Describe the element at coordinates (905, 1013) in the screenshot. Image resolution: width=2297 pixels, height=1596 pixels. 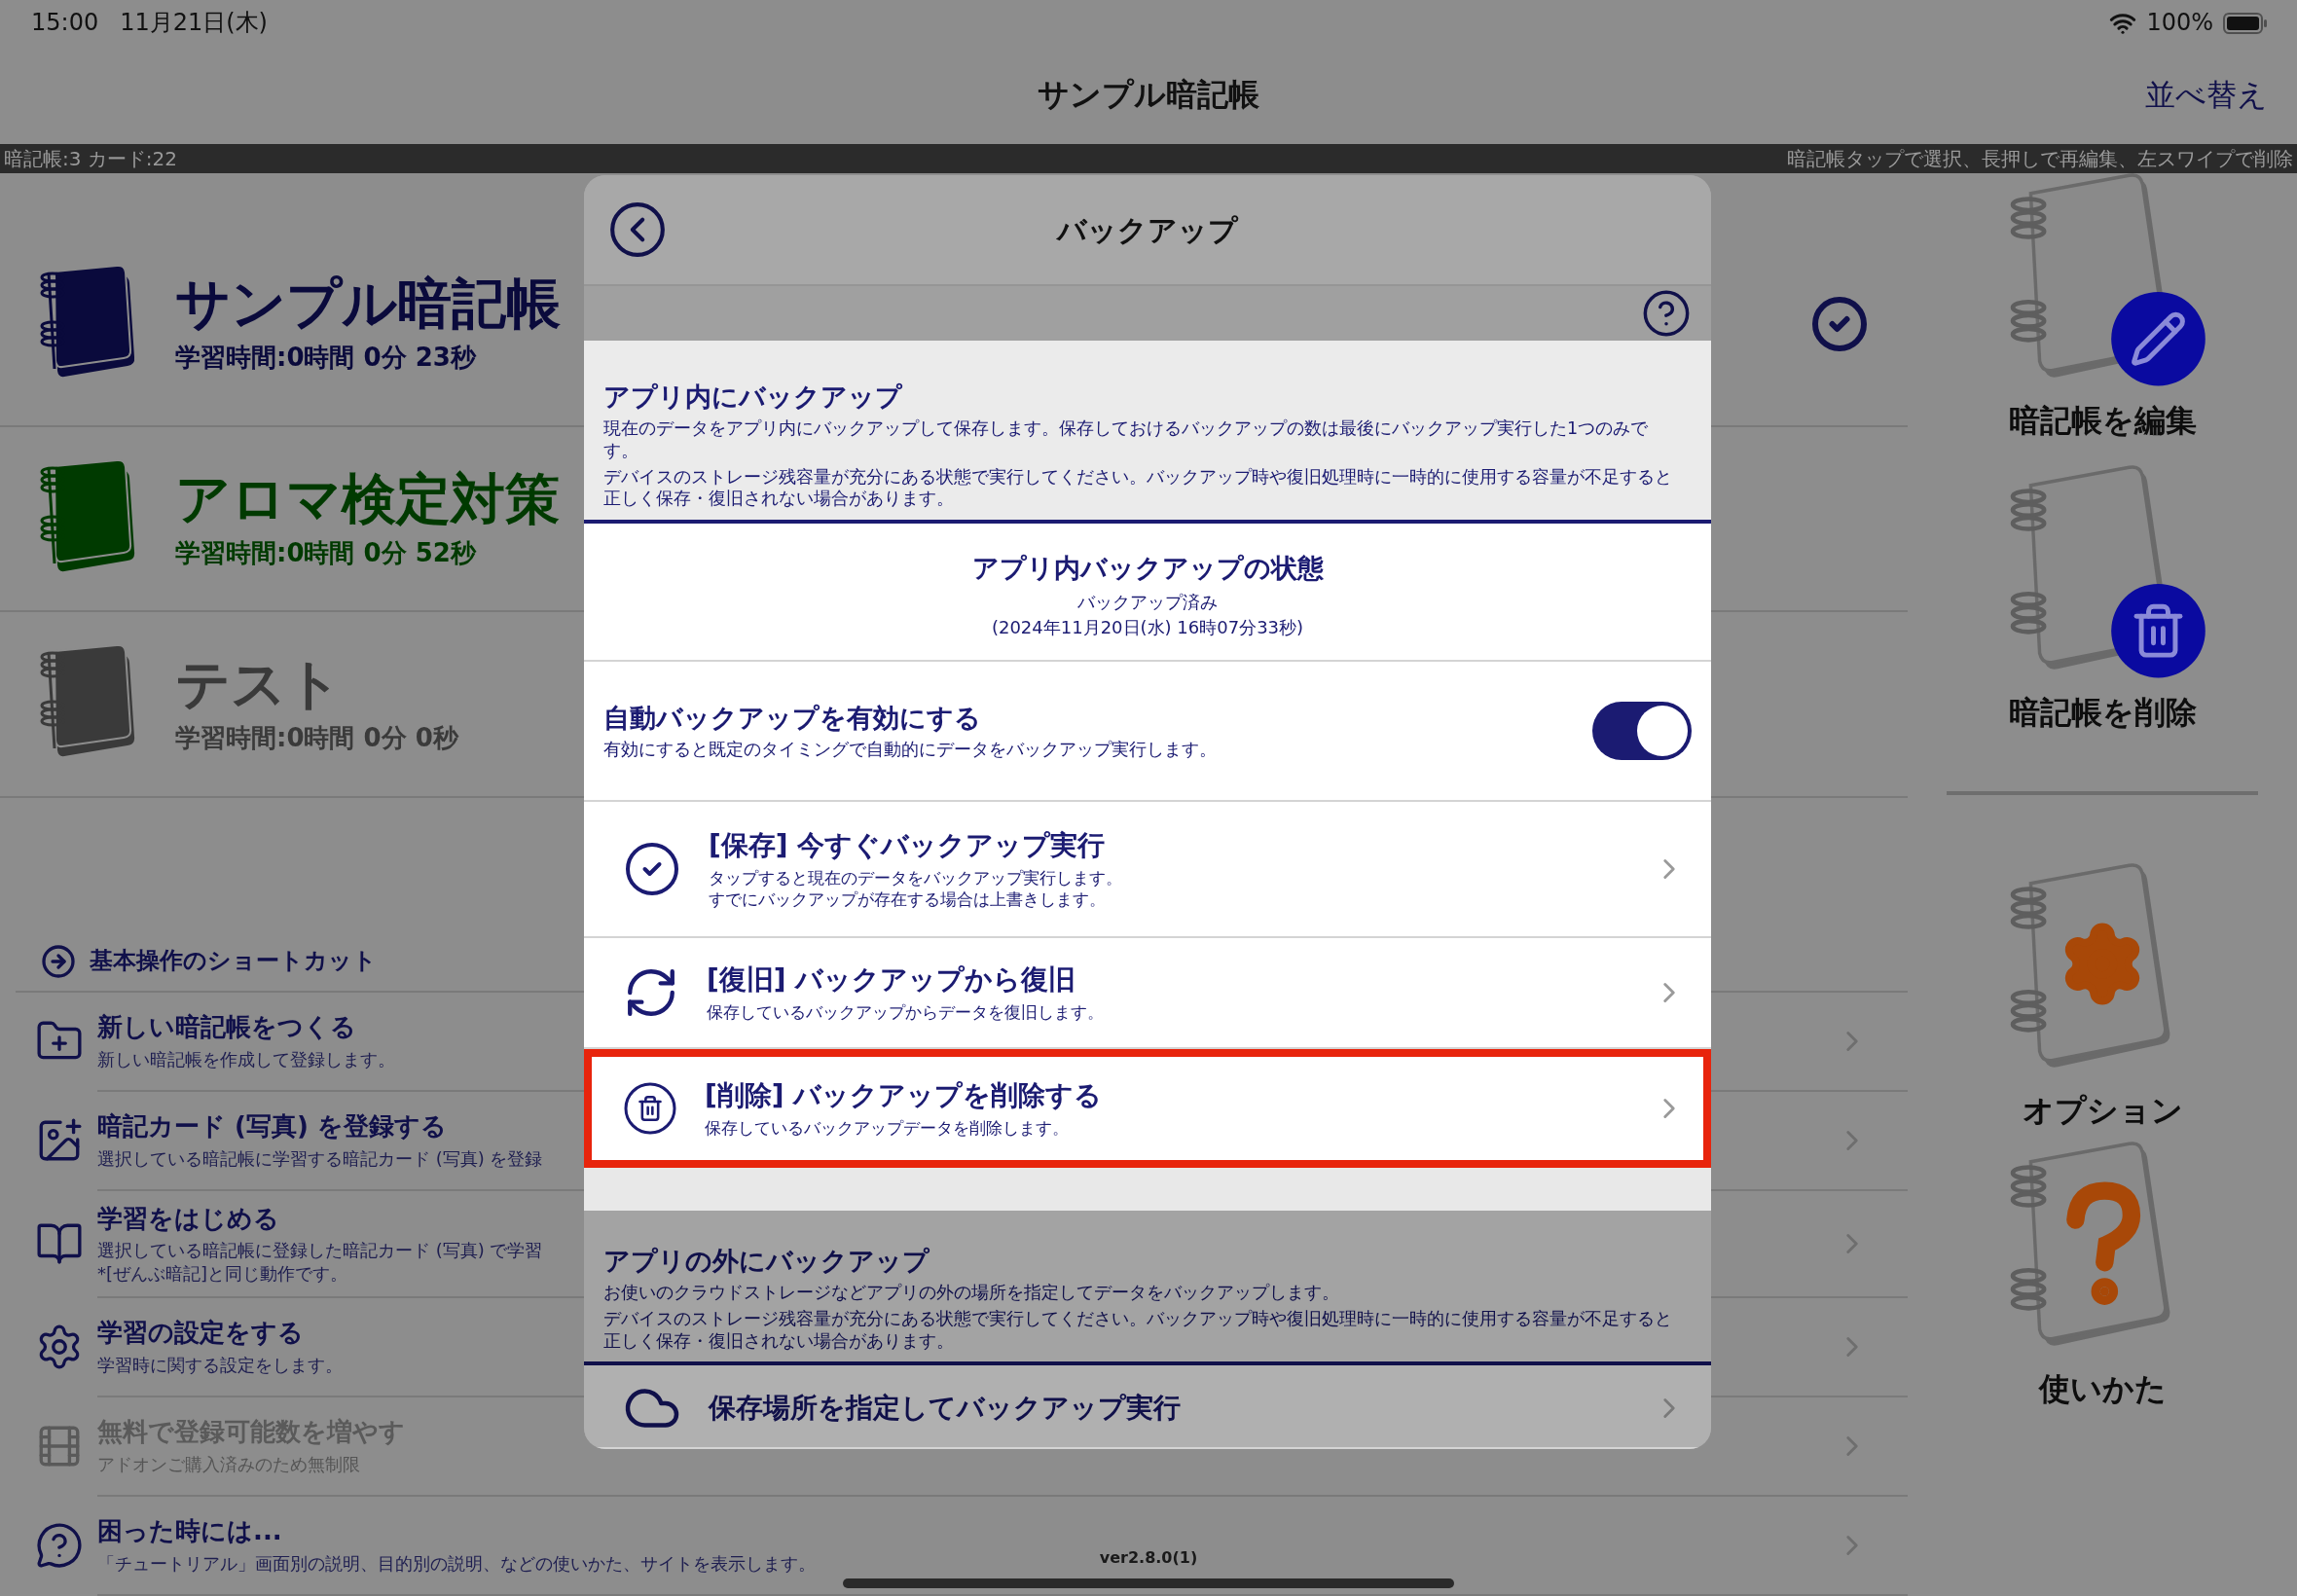
I see `action-description: 保存しているバックアップからデータを復旧します。` at that location.